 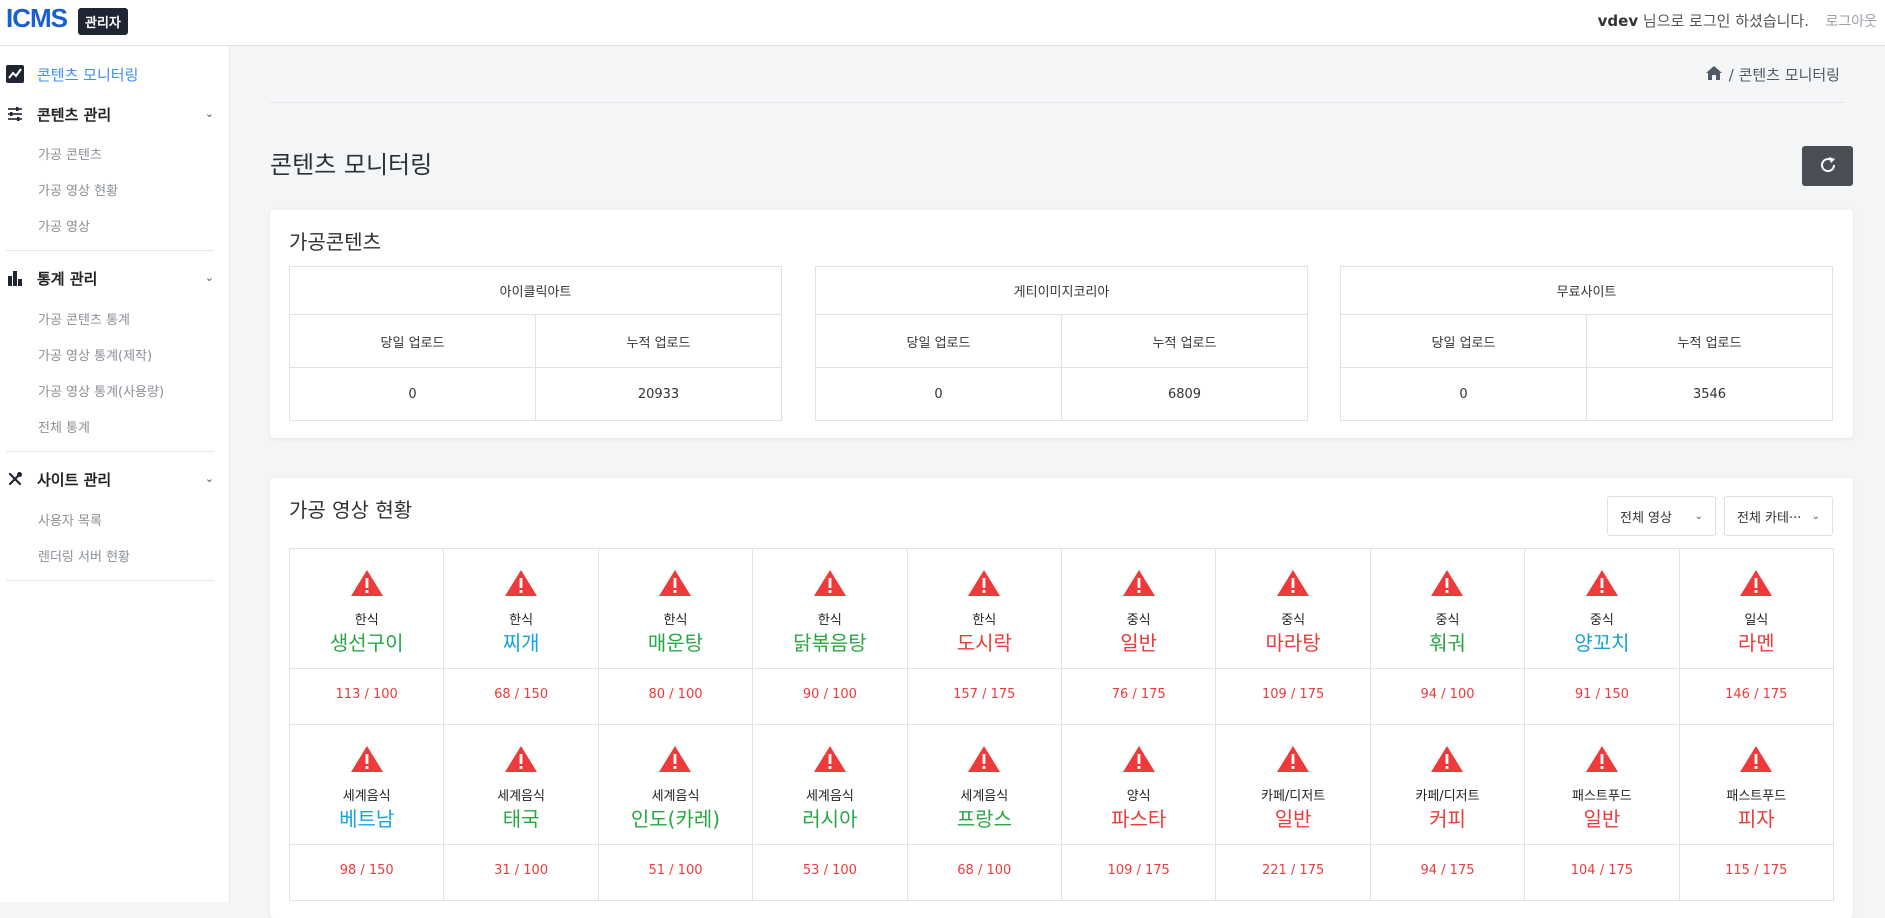 I want to click on video-status-cell-header: 한식 생선구이, so click(x=367, y=609).